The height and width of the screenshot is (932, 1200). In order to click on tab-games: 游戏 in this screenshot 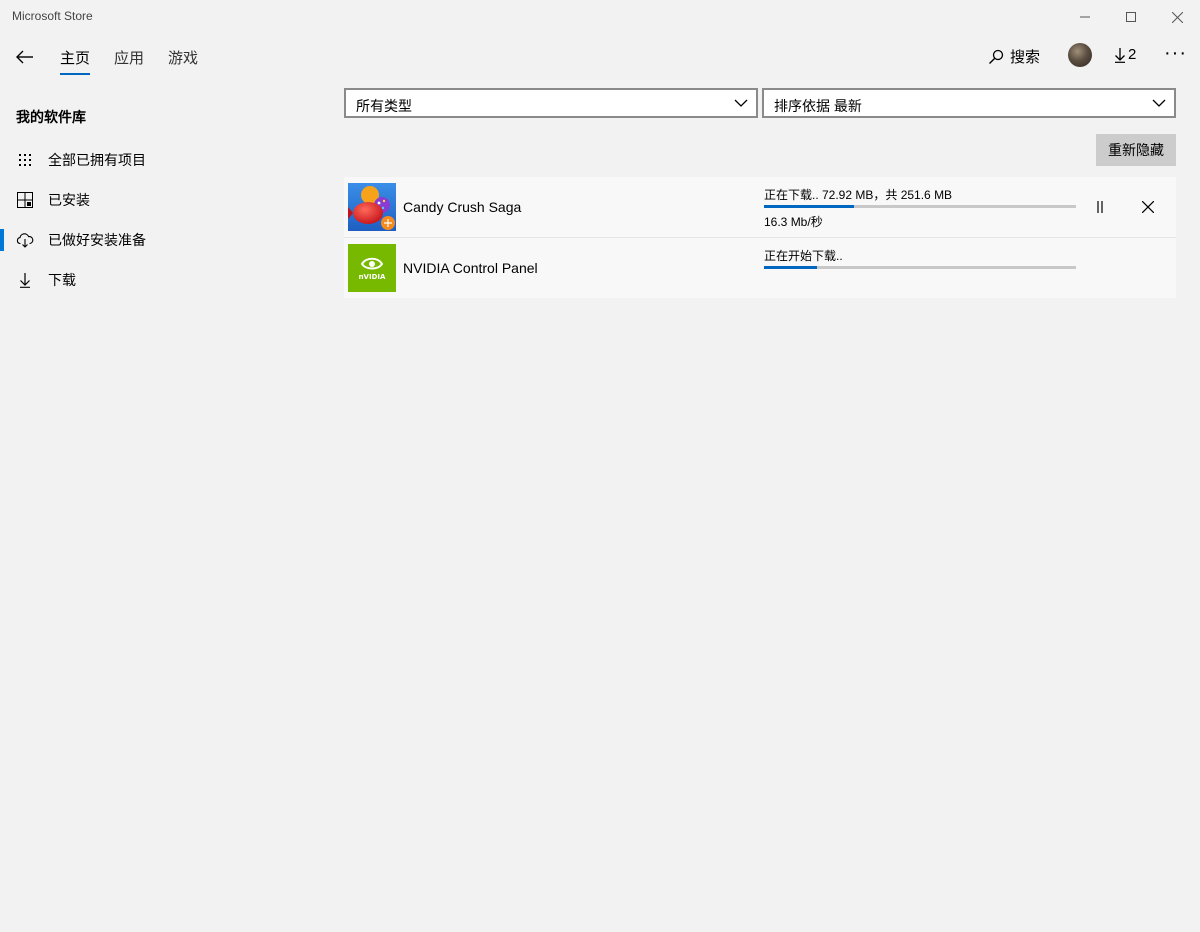, I will do `click(183, 57)`.